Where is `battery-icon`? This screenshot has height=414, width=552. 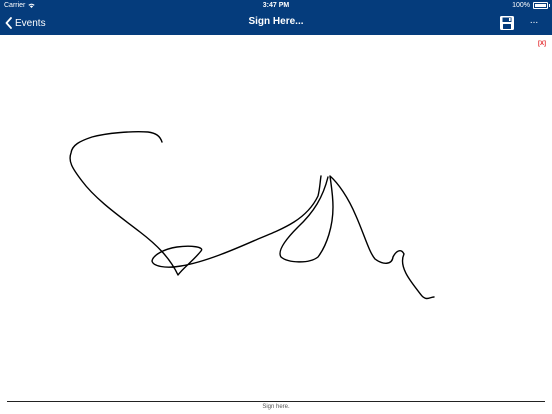 battery-icon is located at coordinates (541, 5).